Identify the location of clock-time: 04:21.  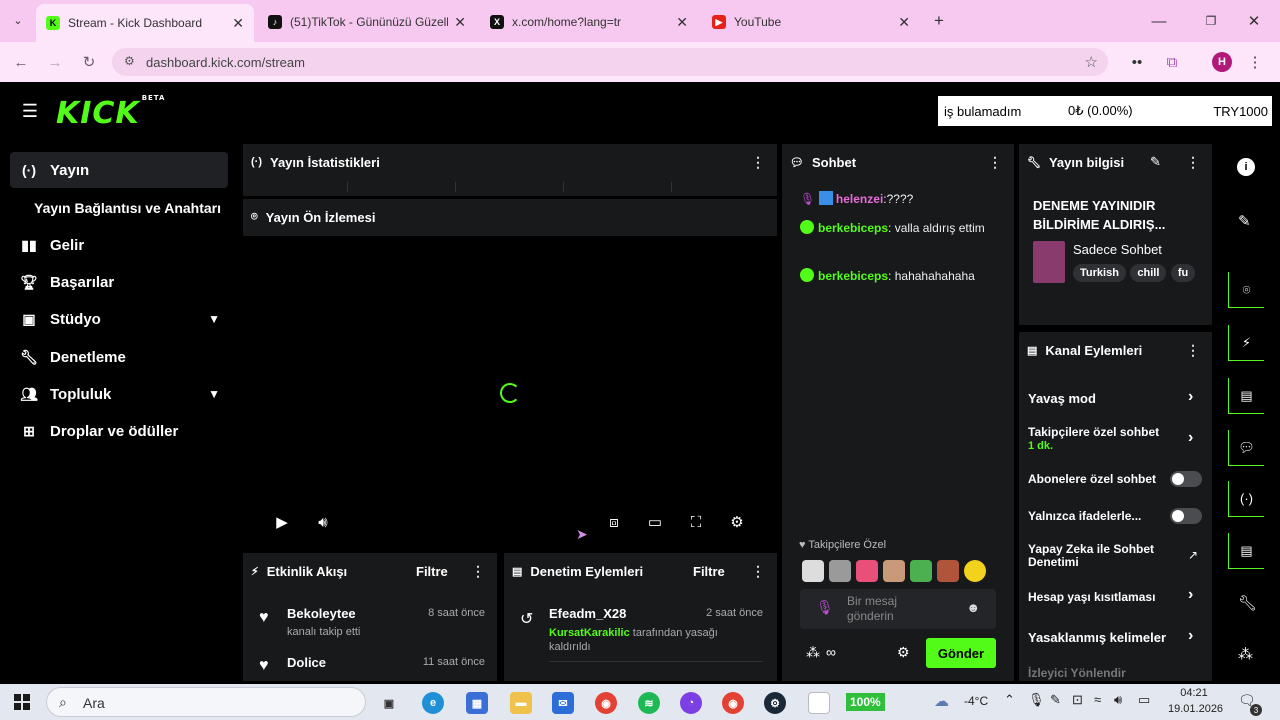
(1194, 693).